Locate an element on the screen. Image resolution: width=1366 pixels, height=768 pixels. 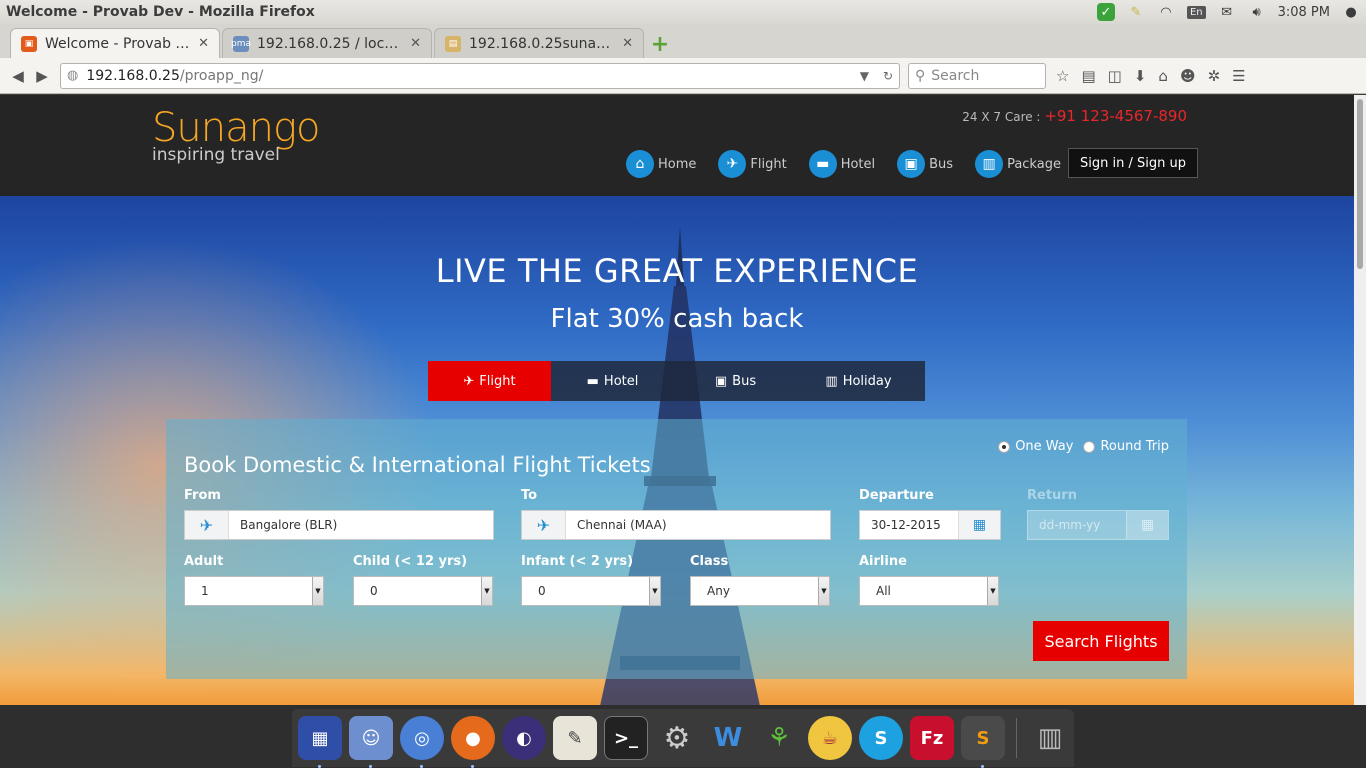
child-value: 0 is located at coordinates (374, 591).